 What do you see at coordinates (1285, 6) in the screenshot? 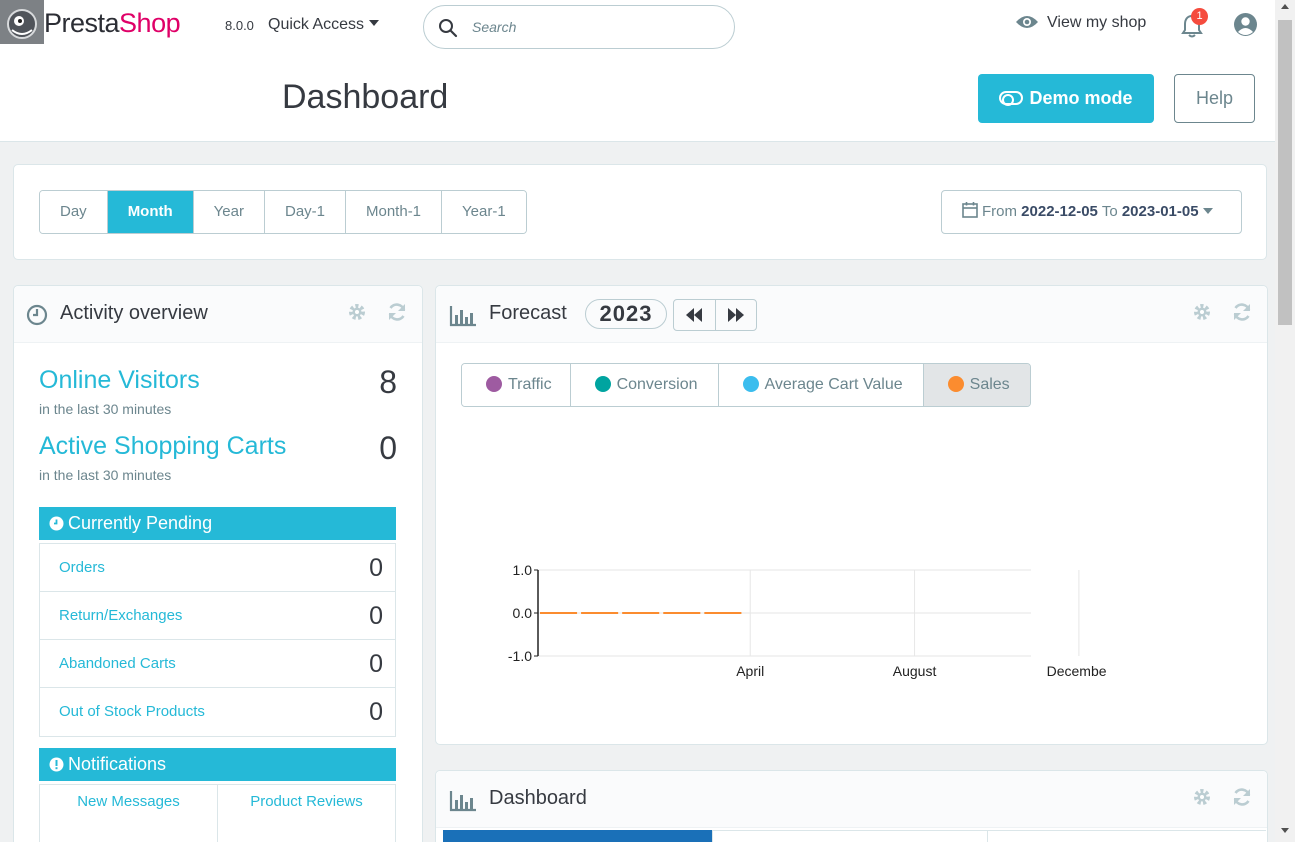
I see `scroll-up-arrow-icon` at bounding box center [1285, 6].